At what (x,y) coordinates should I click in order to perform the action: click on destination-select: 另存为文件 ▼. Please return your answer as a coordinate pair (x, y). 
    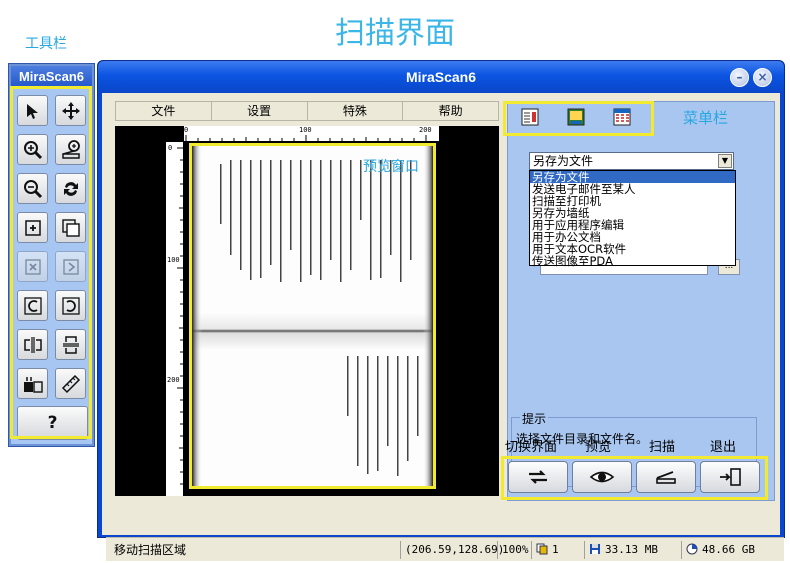
    Looking at the image, I should click on (631, 161).